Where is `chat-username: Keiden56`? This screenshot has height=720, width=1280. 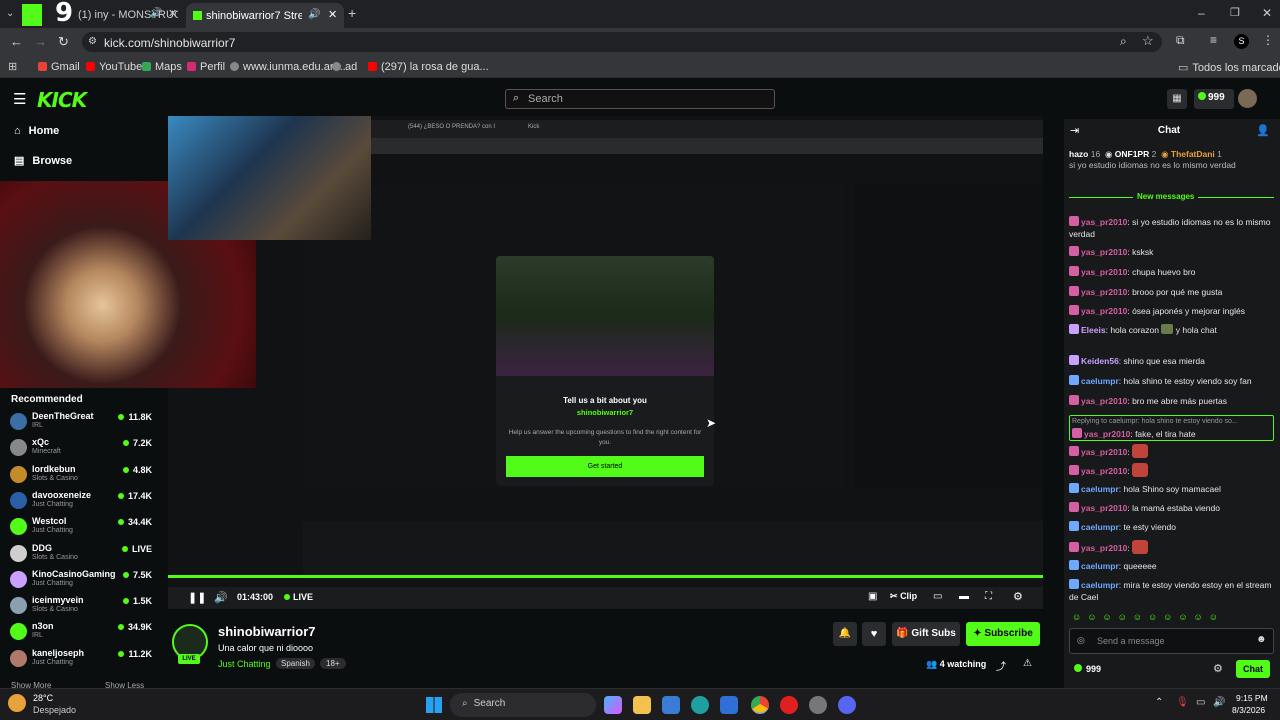
chat-username: Keiden56 is located at coordinates (1100, 361).